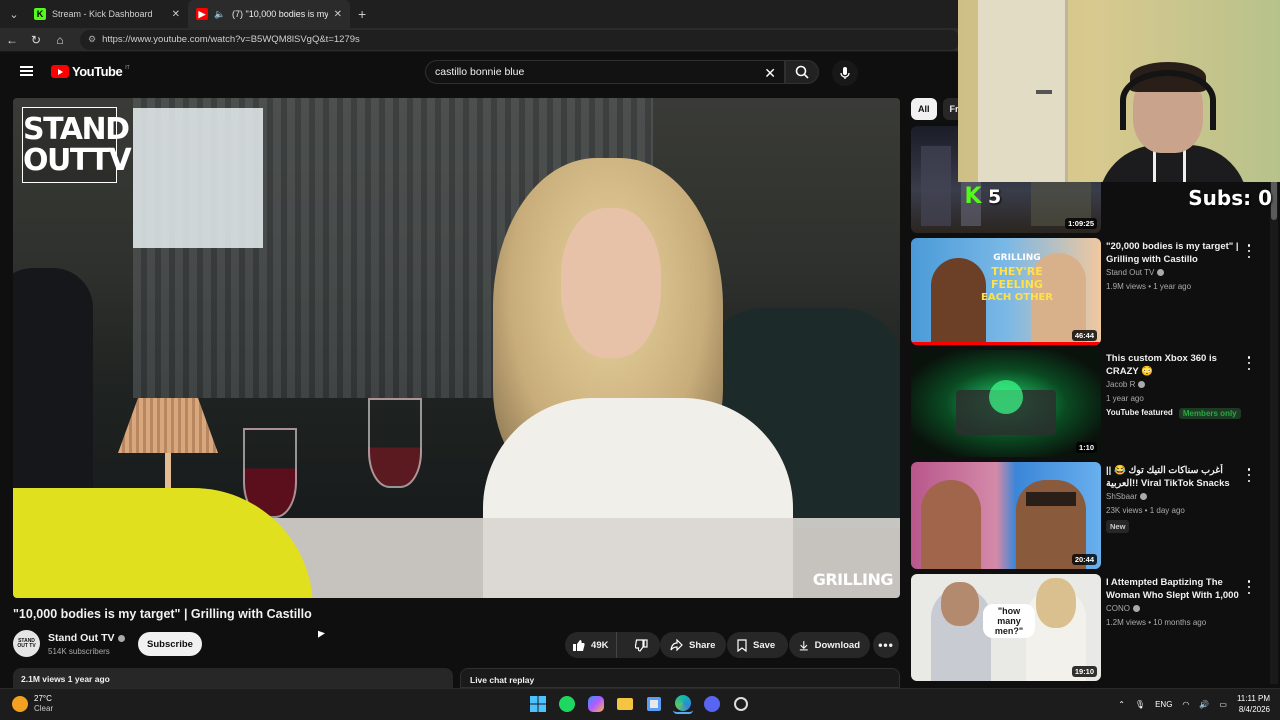 The width and height of the screenshot is (1280, 720). I want to click on channel-avatar: STAND OUT TV, so click(26, 643).